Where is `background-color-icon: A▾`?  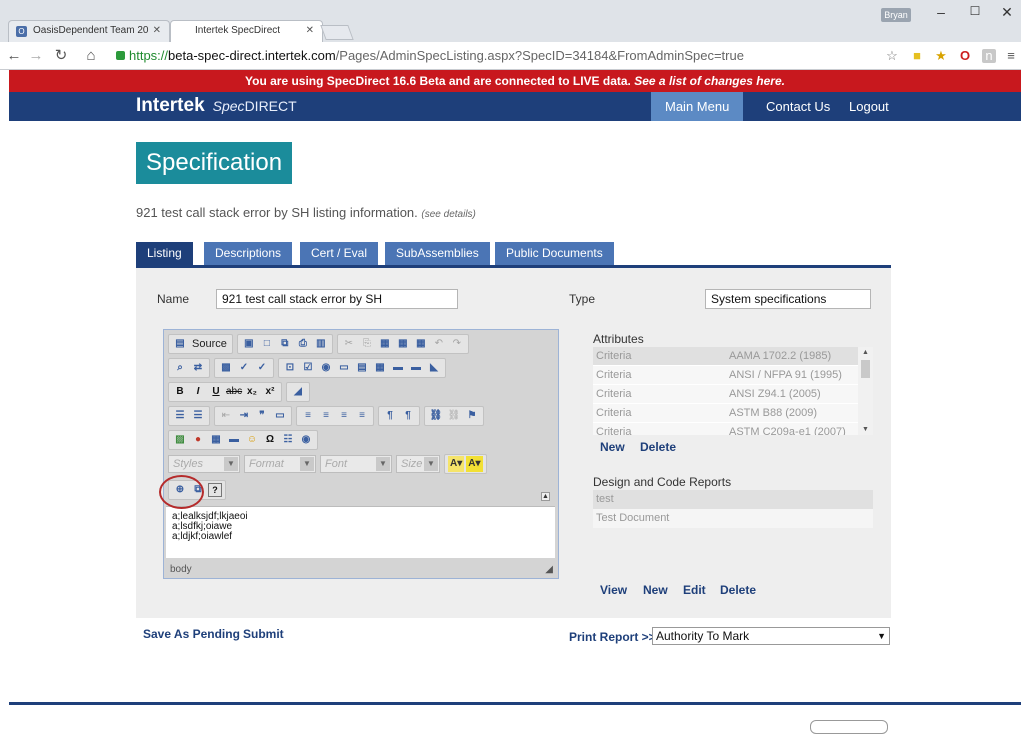 background-color-icon: A▾ is located at coordinates (474, 464).